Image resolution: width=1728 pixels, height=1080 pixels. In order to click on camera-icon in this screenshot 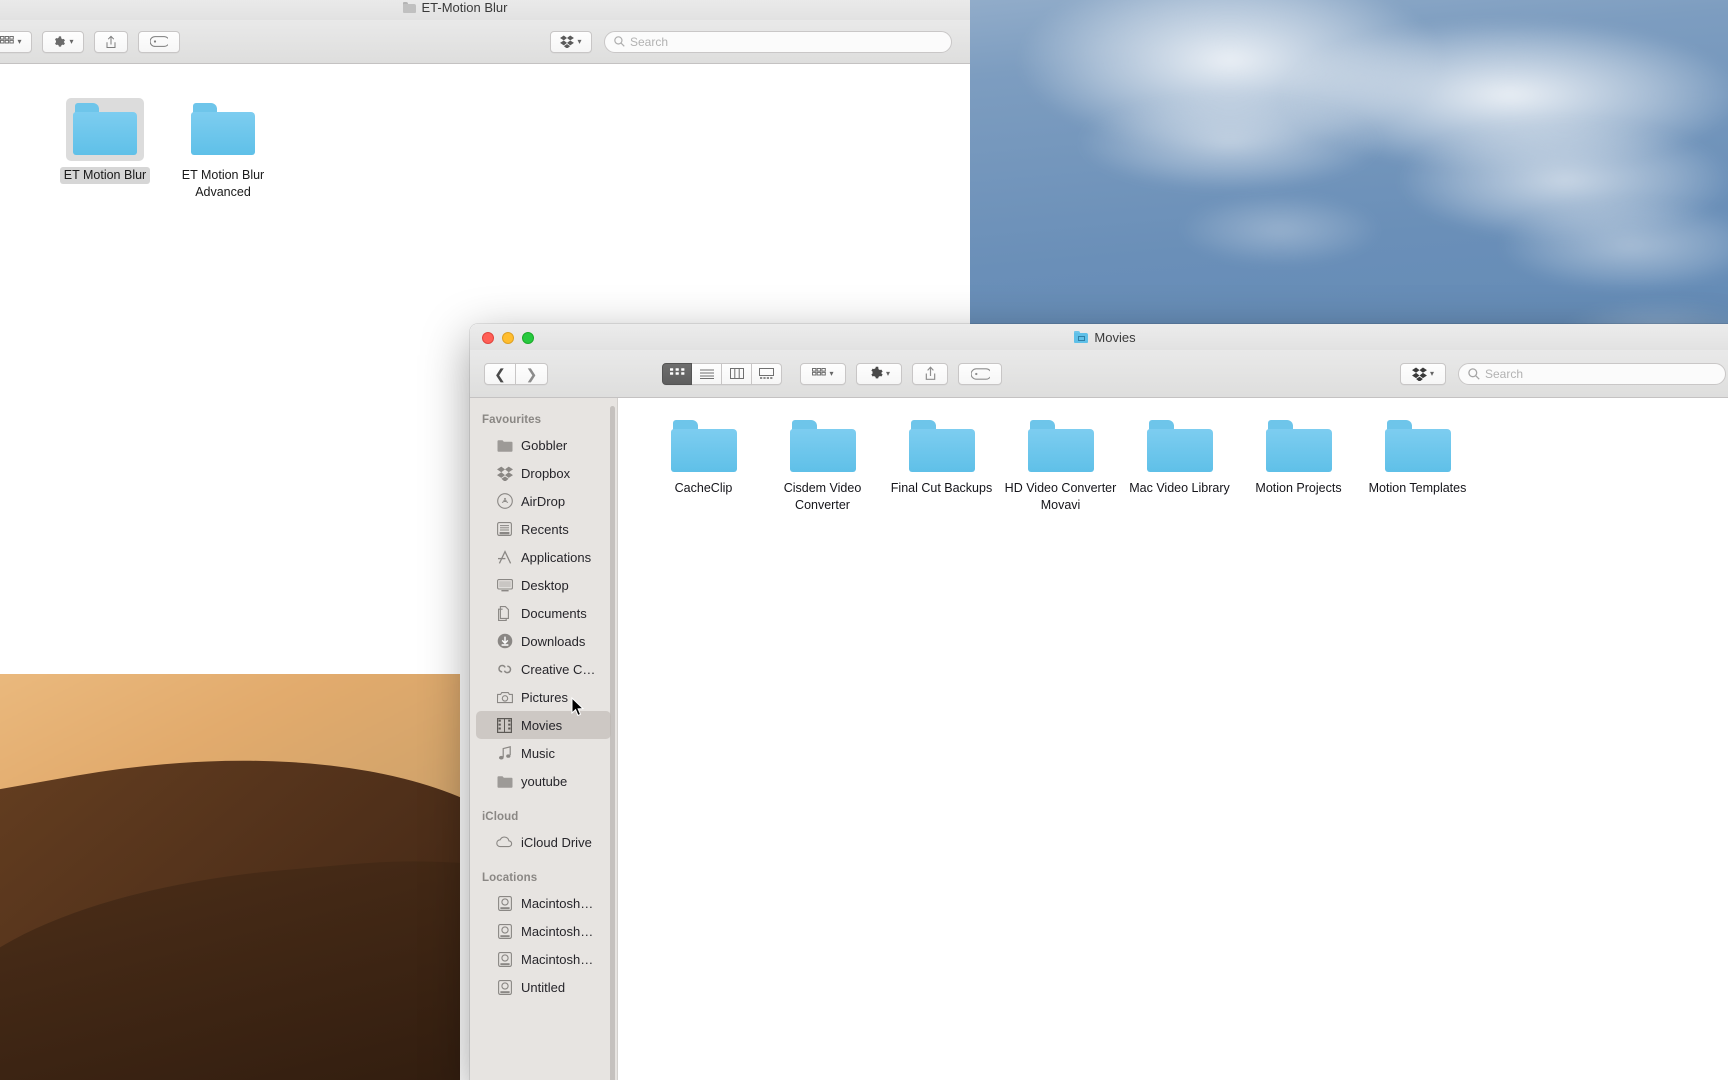, I will do `click(504, 697)`.